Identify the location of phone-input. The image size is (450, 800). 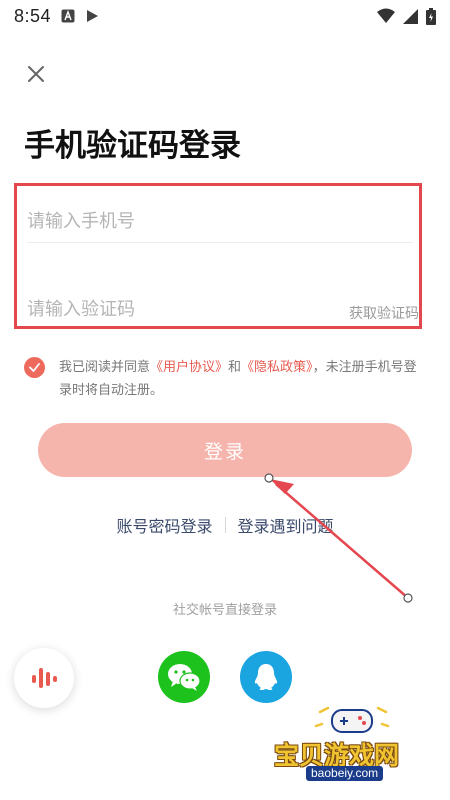
(177, 221).